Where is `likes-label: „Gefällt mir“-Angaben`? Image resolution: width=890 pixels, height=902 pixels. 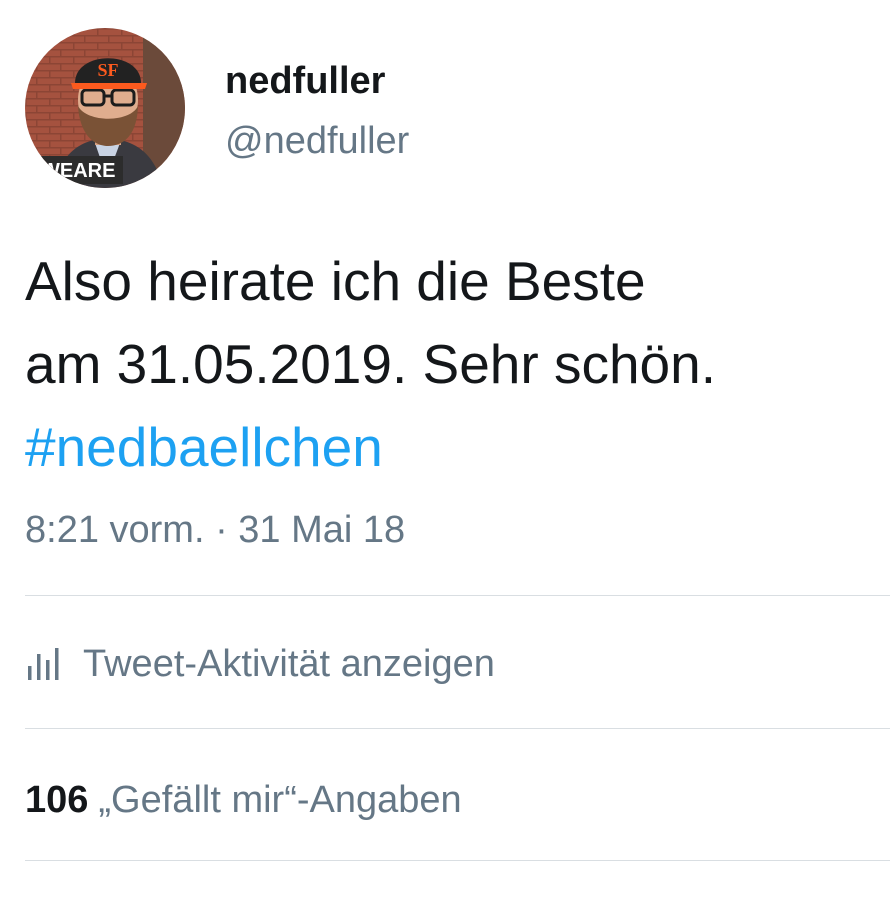
likes-label: „Gefällt mir“-Angaben is located at coordinates (280, 799).